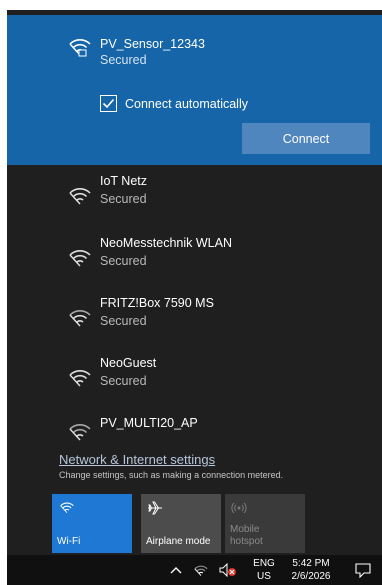 Image resolution: width=382 pixels, height=585 pixels. Describe the element at coordinates (157, 303) in the screenshot. I see `network-name: FRITZ!Box 7590 MS` at that location.